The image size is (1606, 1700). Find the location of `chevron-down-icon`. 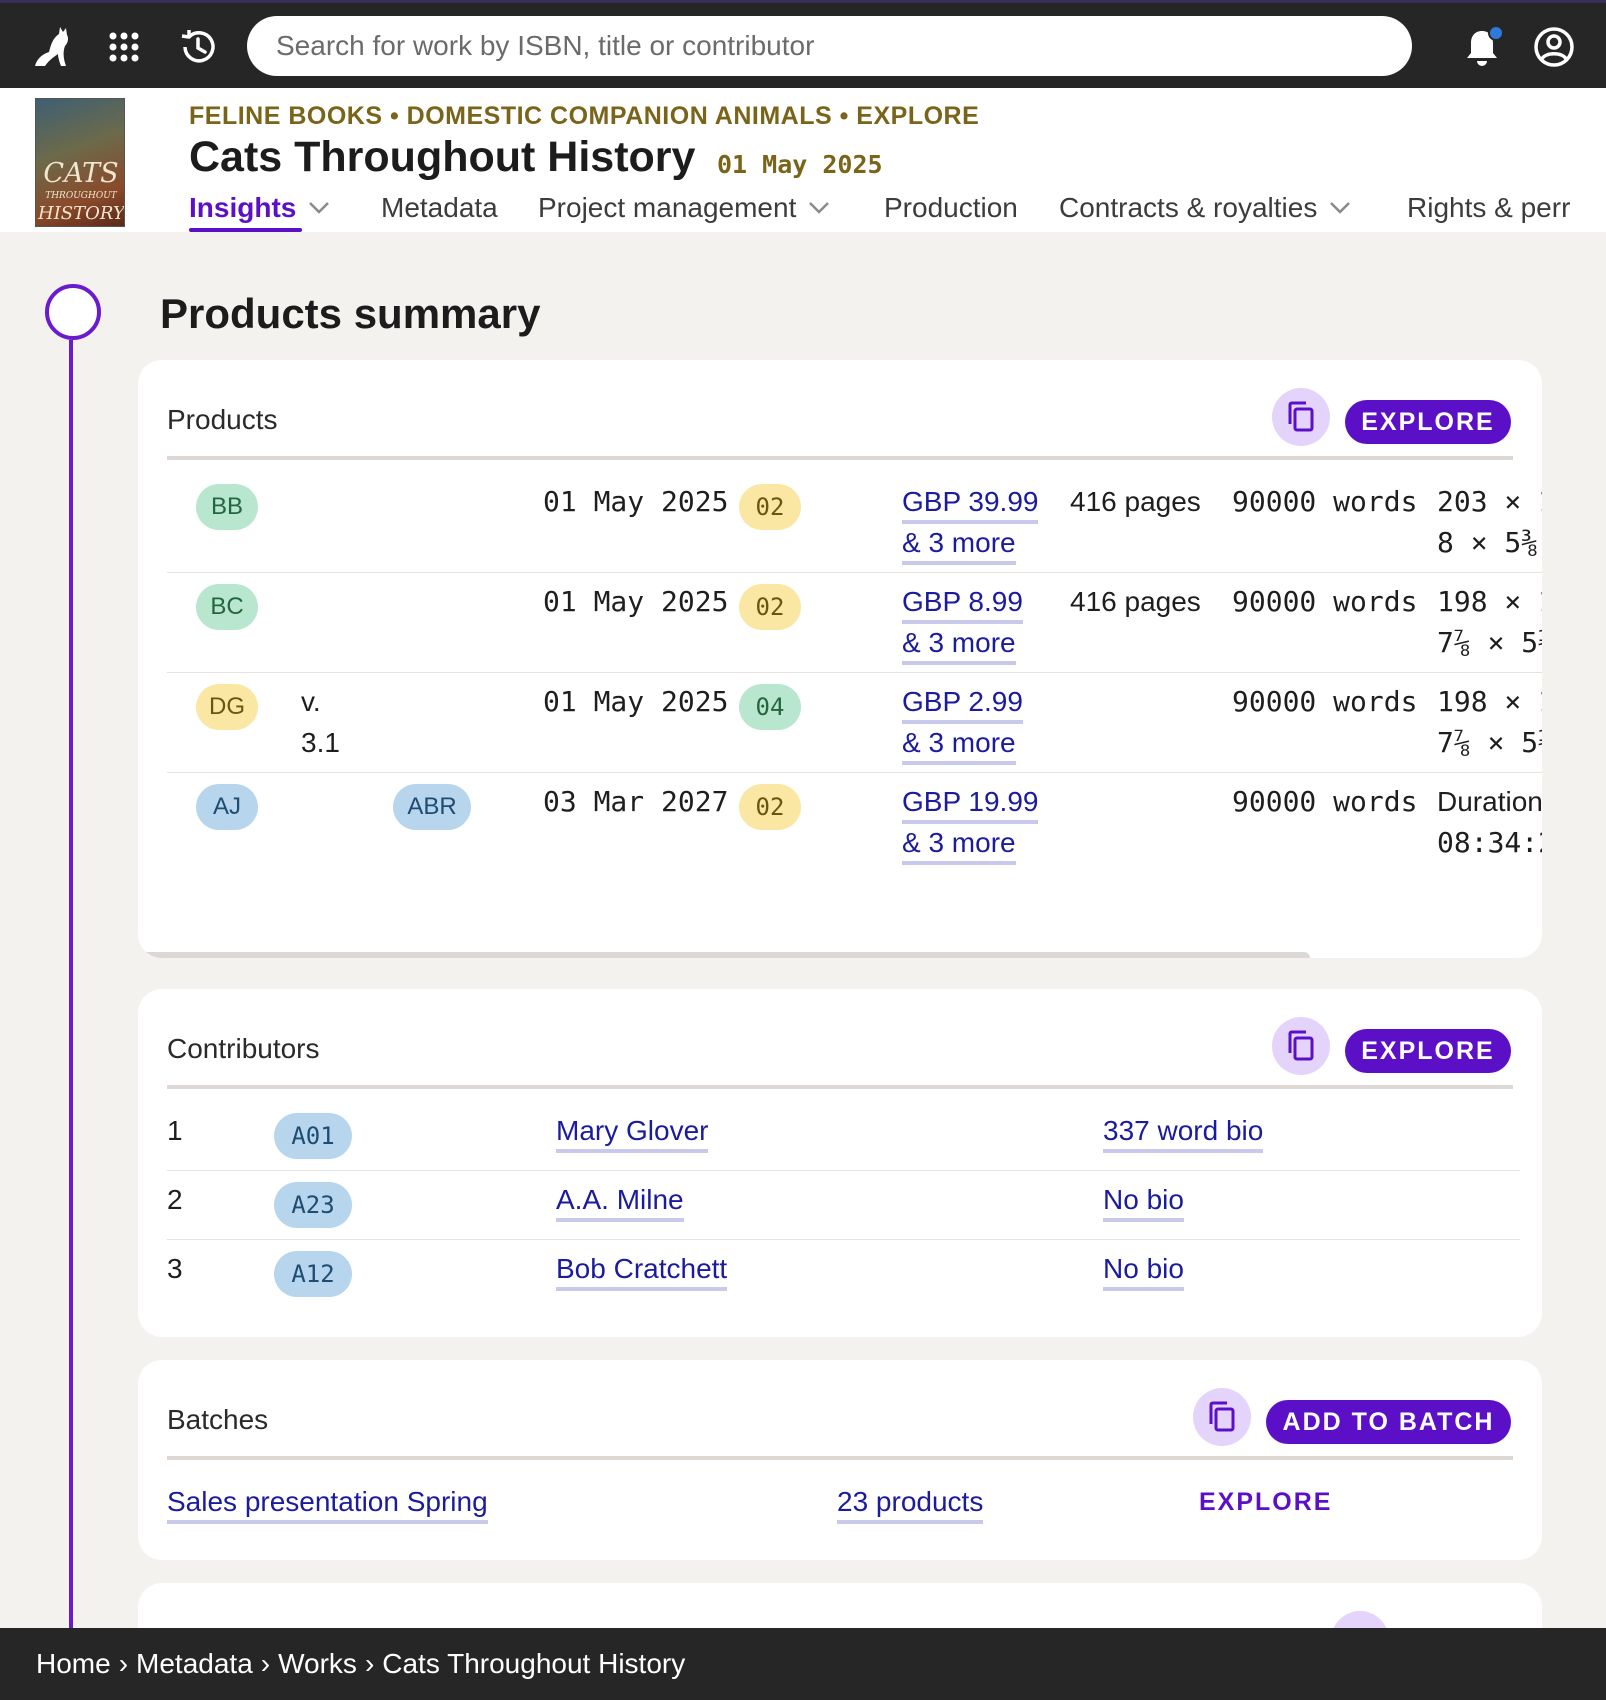

chevron-down-icon is located at coordinates (319, 208).